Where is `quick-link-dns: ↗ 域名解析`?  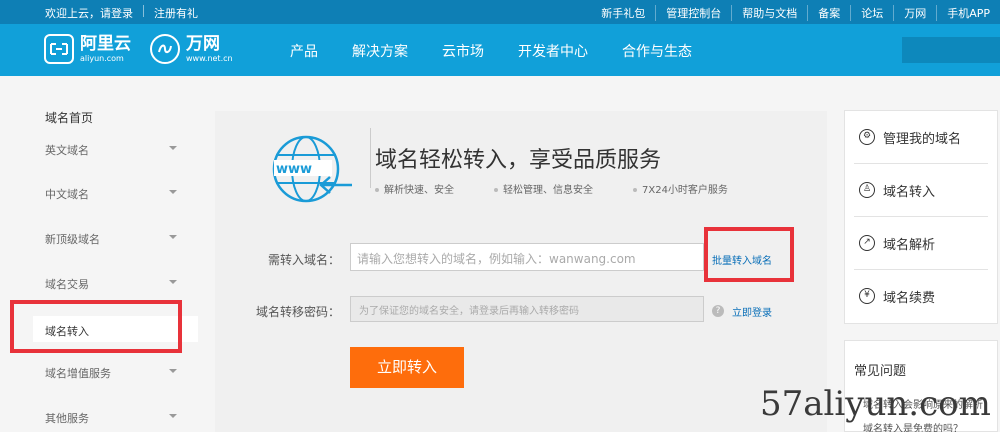 quick-link-dns: ↗ 域名解析 is located at coordinates (921, 243).